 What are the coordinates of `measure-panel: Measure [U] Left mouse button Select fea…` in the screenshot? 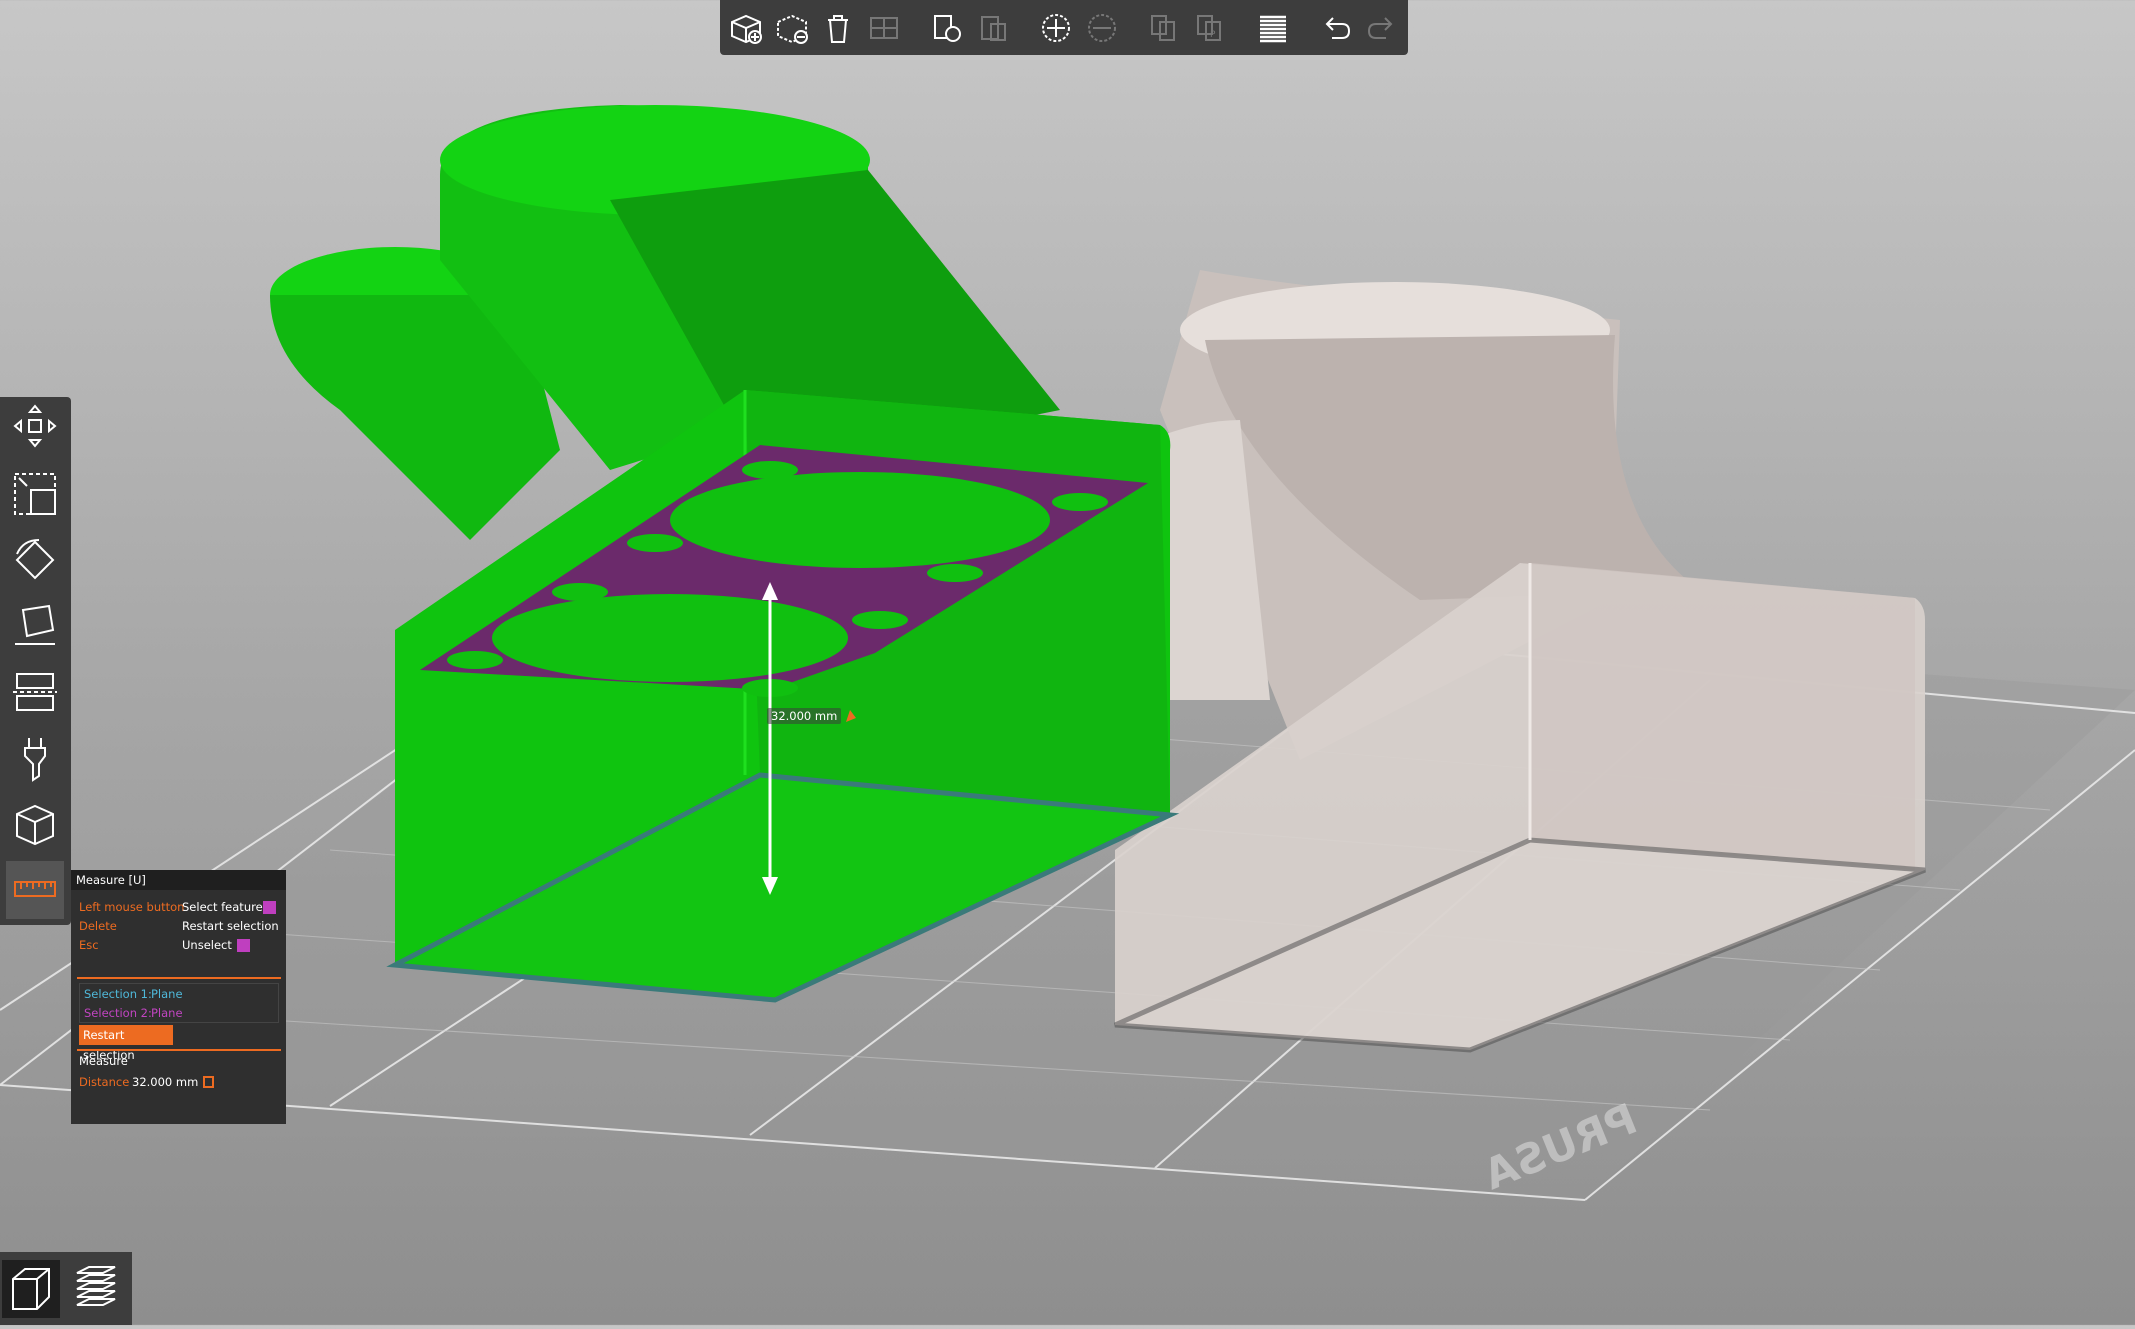 It's located at (178, 997).